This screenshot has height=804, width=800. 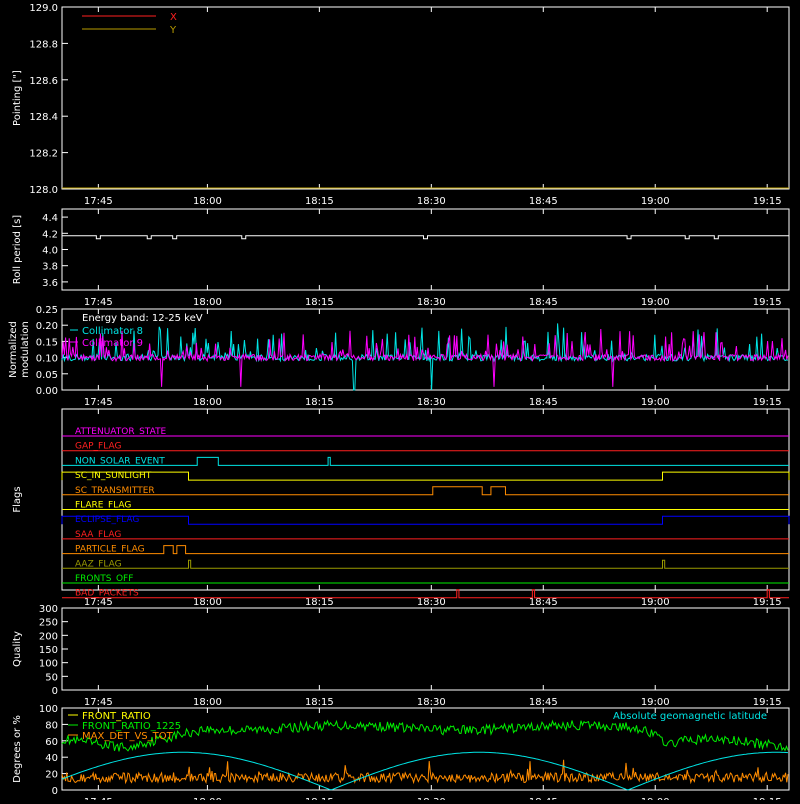 What do you see at coordinates (47, 326) in the screenshot?
I see `y-tick-label: 0.20` at bounding box center [47, 326].